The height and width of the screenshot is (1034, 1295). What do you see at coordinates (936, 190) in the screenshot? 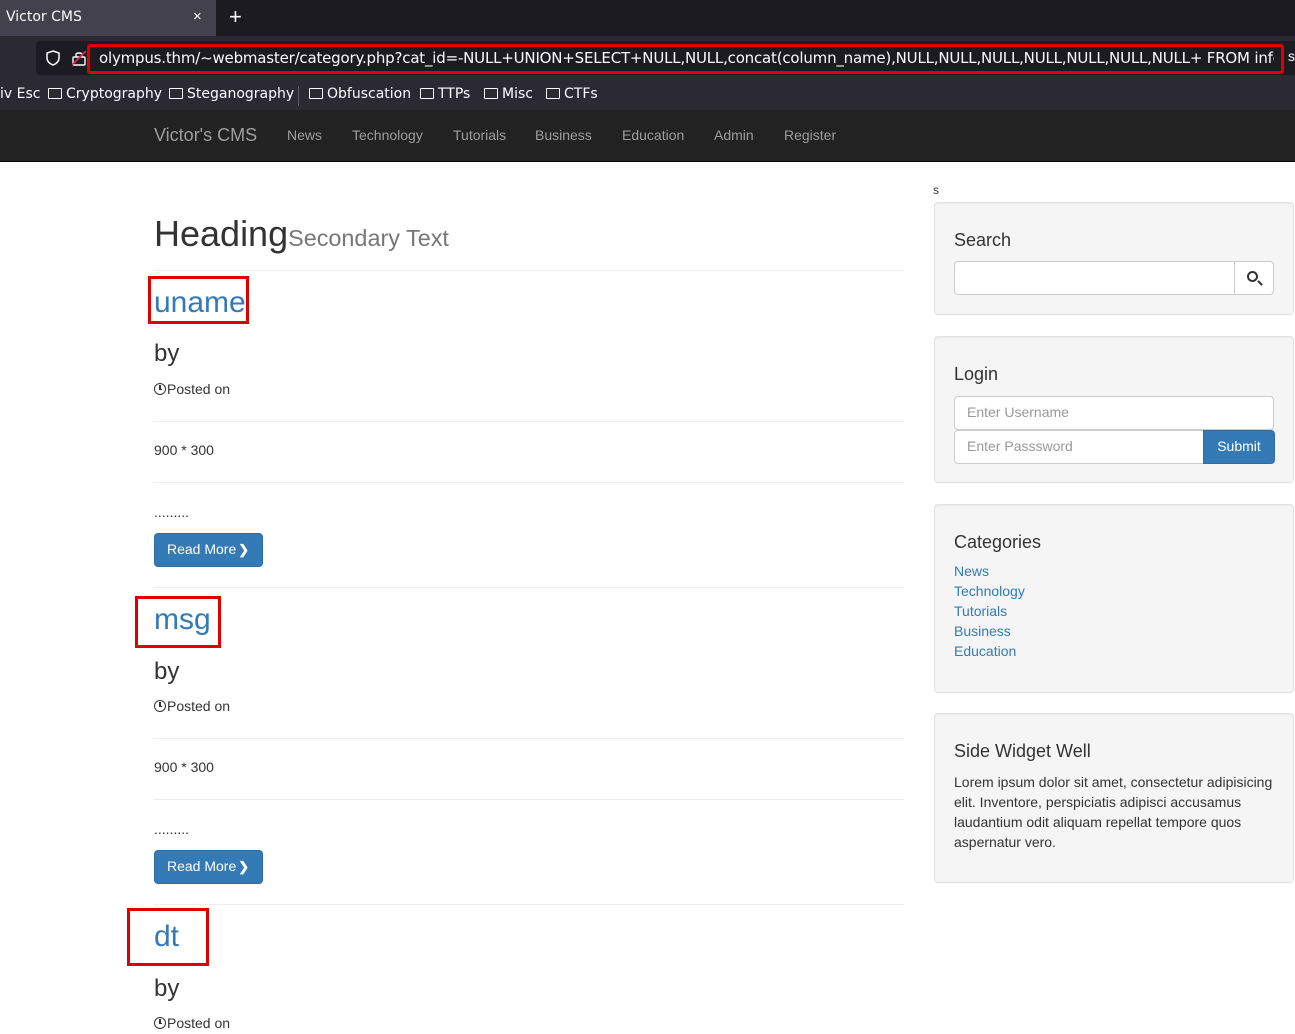
I see `stray-output-text: s` at bounding box center [936, 190].